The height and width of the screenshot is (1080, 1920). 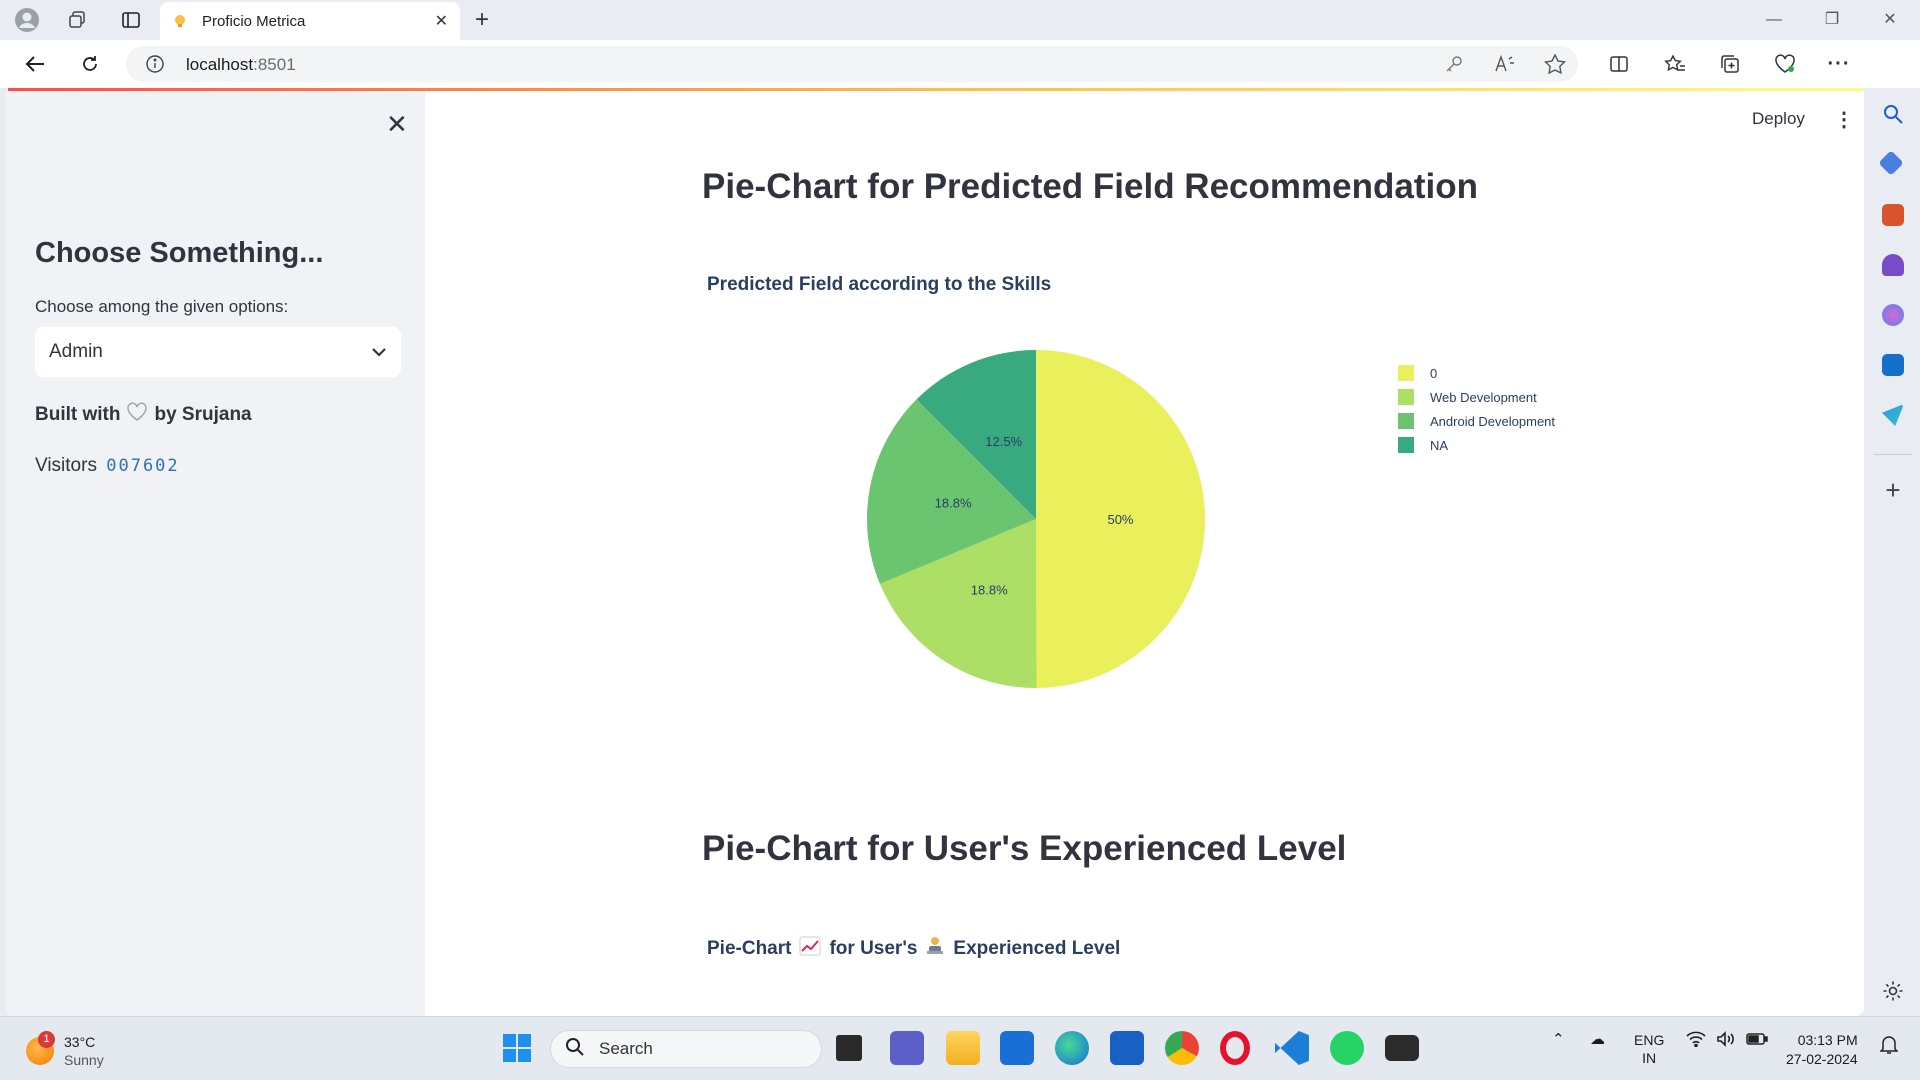 I want to click on pie-legend: 0 Web Development Android Development NA, so click(x=1476, y=409).